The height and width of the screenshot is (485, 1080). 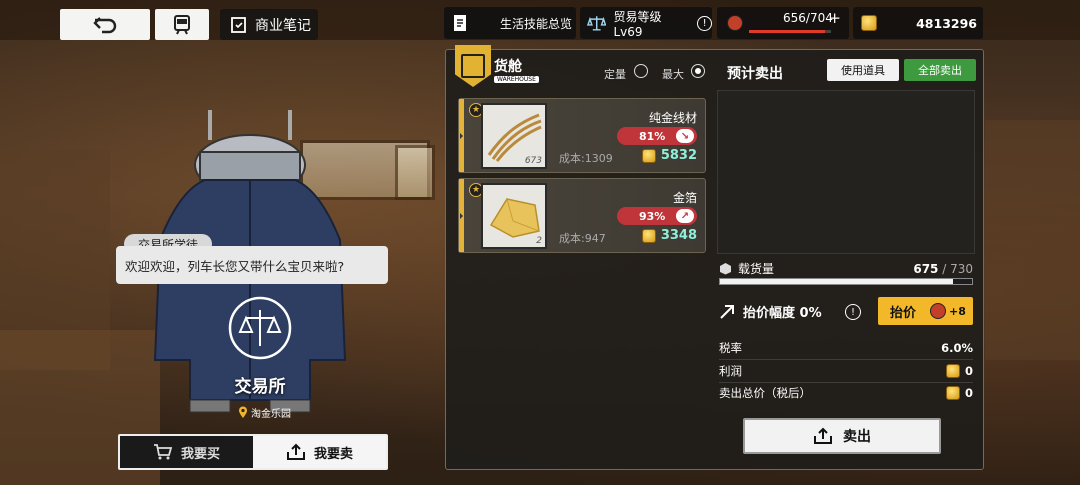 What do you see at coordinates (755, 74) in the screenshot?
I see `preview-title: 预计卖出` at bounding box center [755, 74].